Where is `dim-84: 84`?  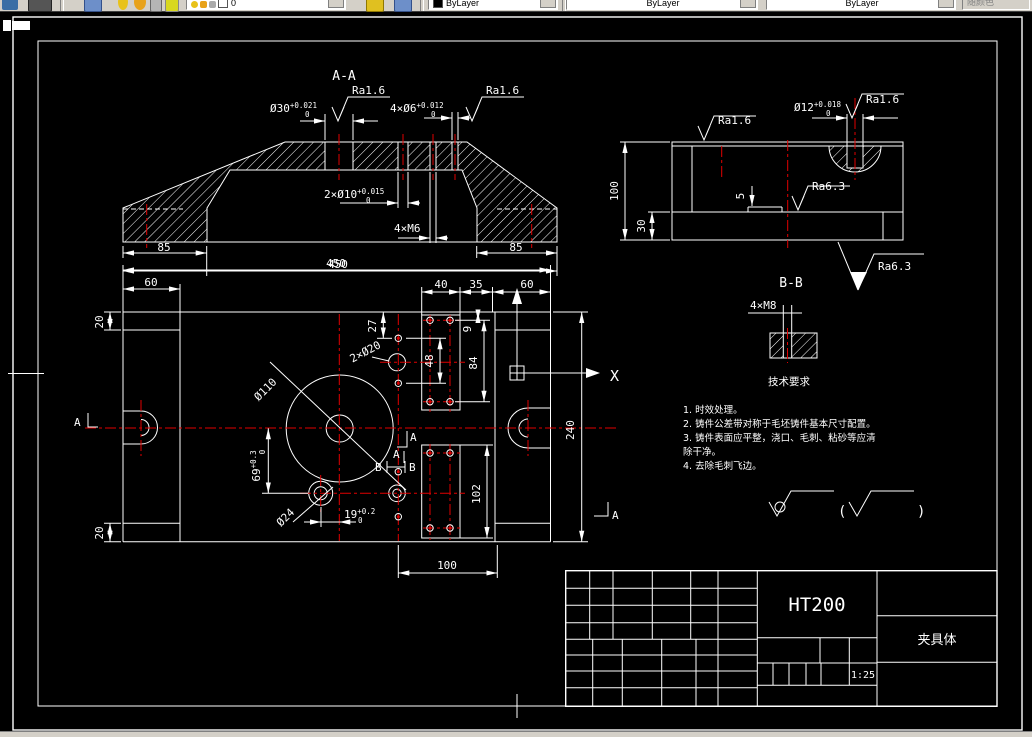
dim-84: 84 is located at coordinates (473, 363).